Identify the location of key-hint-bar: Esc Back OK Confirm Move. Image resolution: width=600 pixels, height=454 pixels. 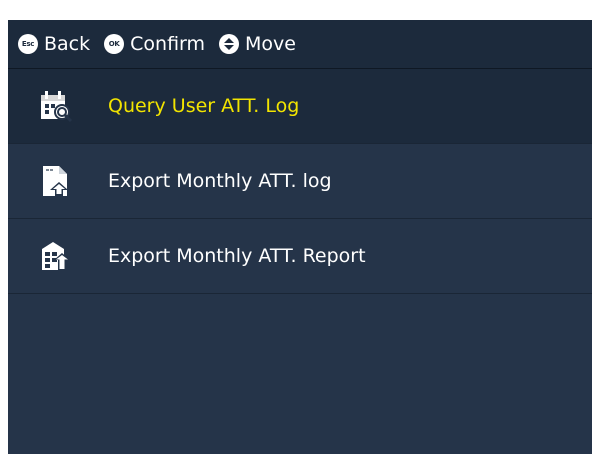
(300, 44).